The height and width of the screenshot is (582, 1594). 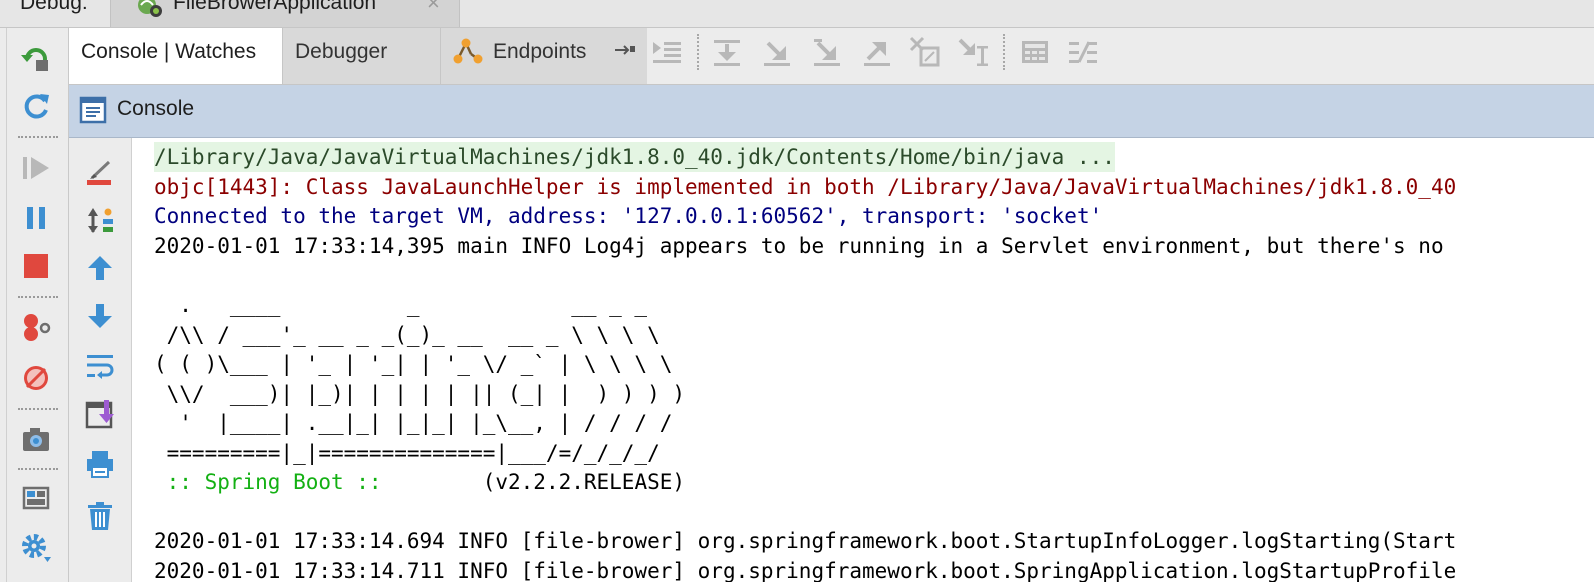 I want to click on run-config-tab: FileBrowerApplication ×, so click(x=285, y=13).